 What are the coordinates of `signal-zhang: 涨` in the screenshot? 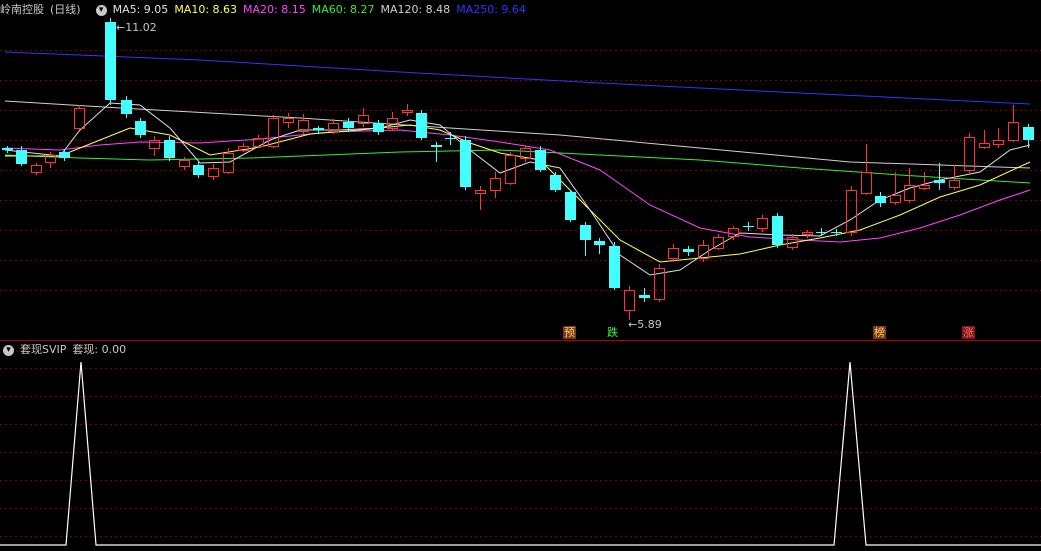 It's located at (968, 332).